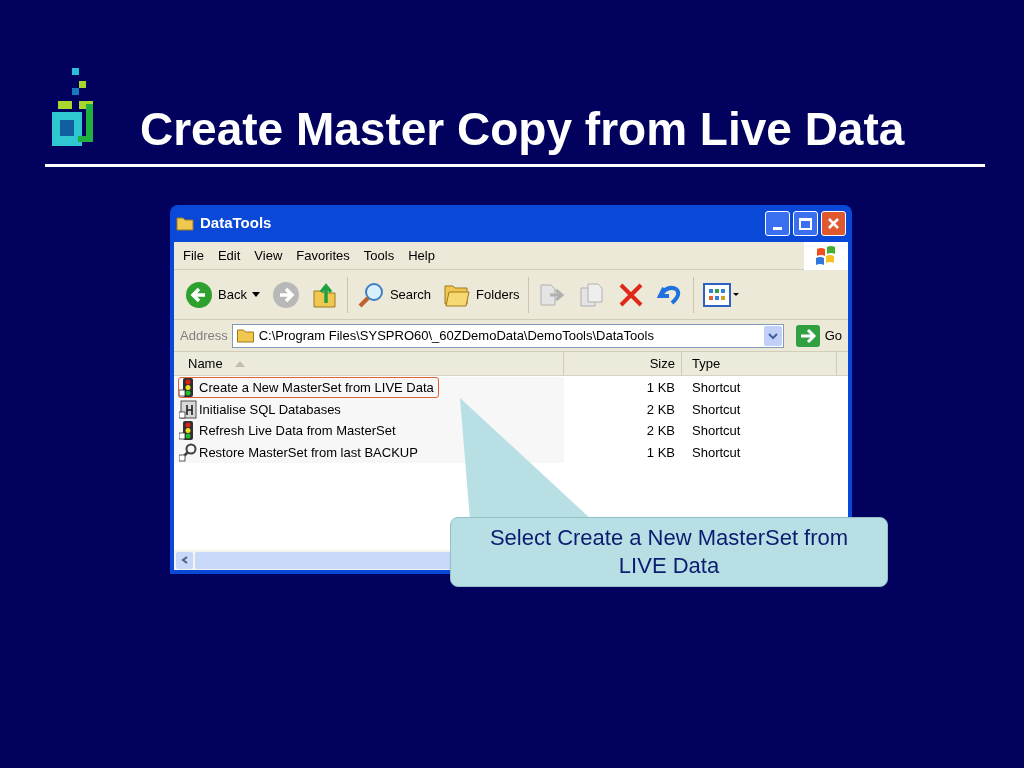 The width and height of the screenshot is (1024, 768). What do you see at coordinates (73, 108) in the screenshot?
I see `logo-icon` at bounding box center [73, 108].